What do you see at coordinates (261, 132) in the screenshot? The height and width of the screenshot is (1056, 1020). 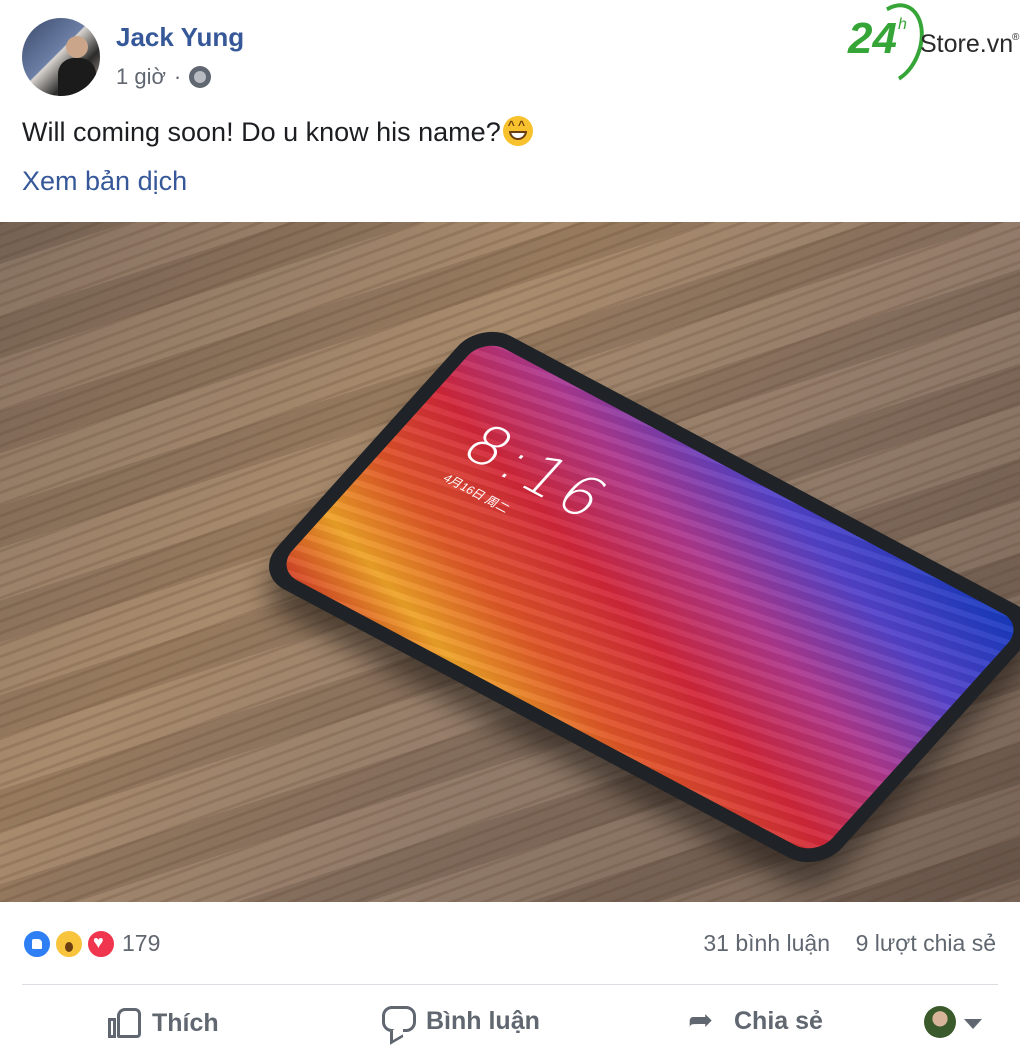 I see `post-message: Will coming soon! Do u know his name?` at bounding box center [261, 132].